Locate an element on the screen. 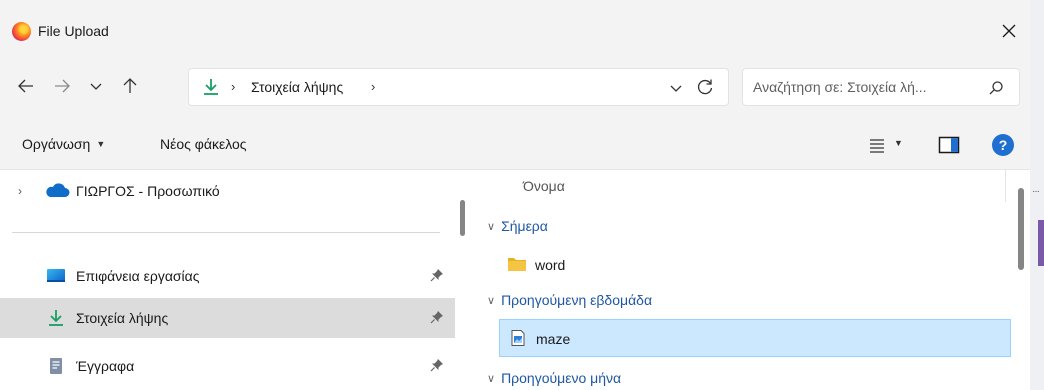  group-label: Προηγούμενη εβδομάδα is located at coordinates (577, 300).